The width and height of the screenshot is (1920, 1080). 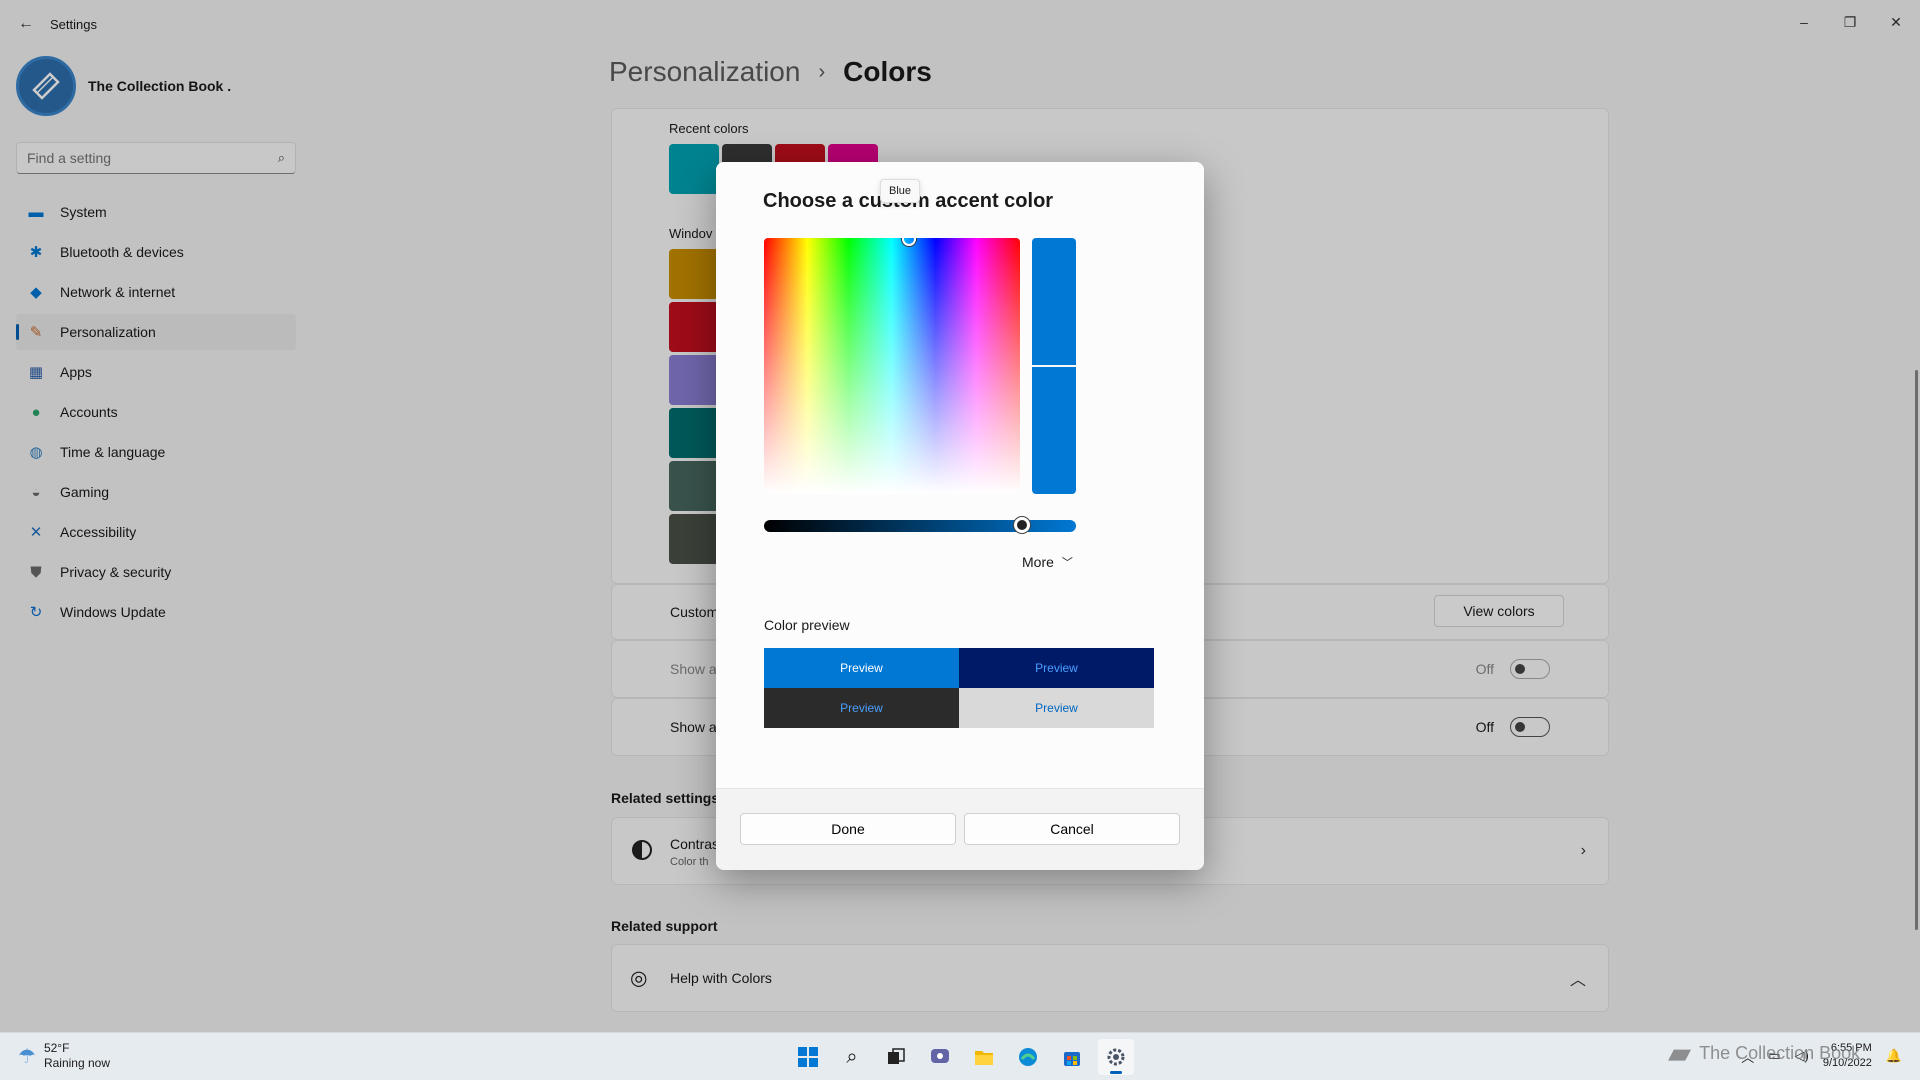 What do you see at coordinates (1072, 1057) in the screenshot?
I see `store-icon` at bounding box center [1072, 1057].